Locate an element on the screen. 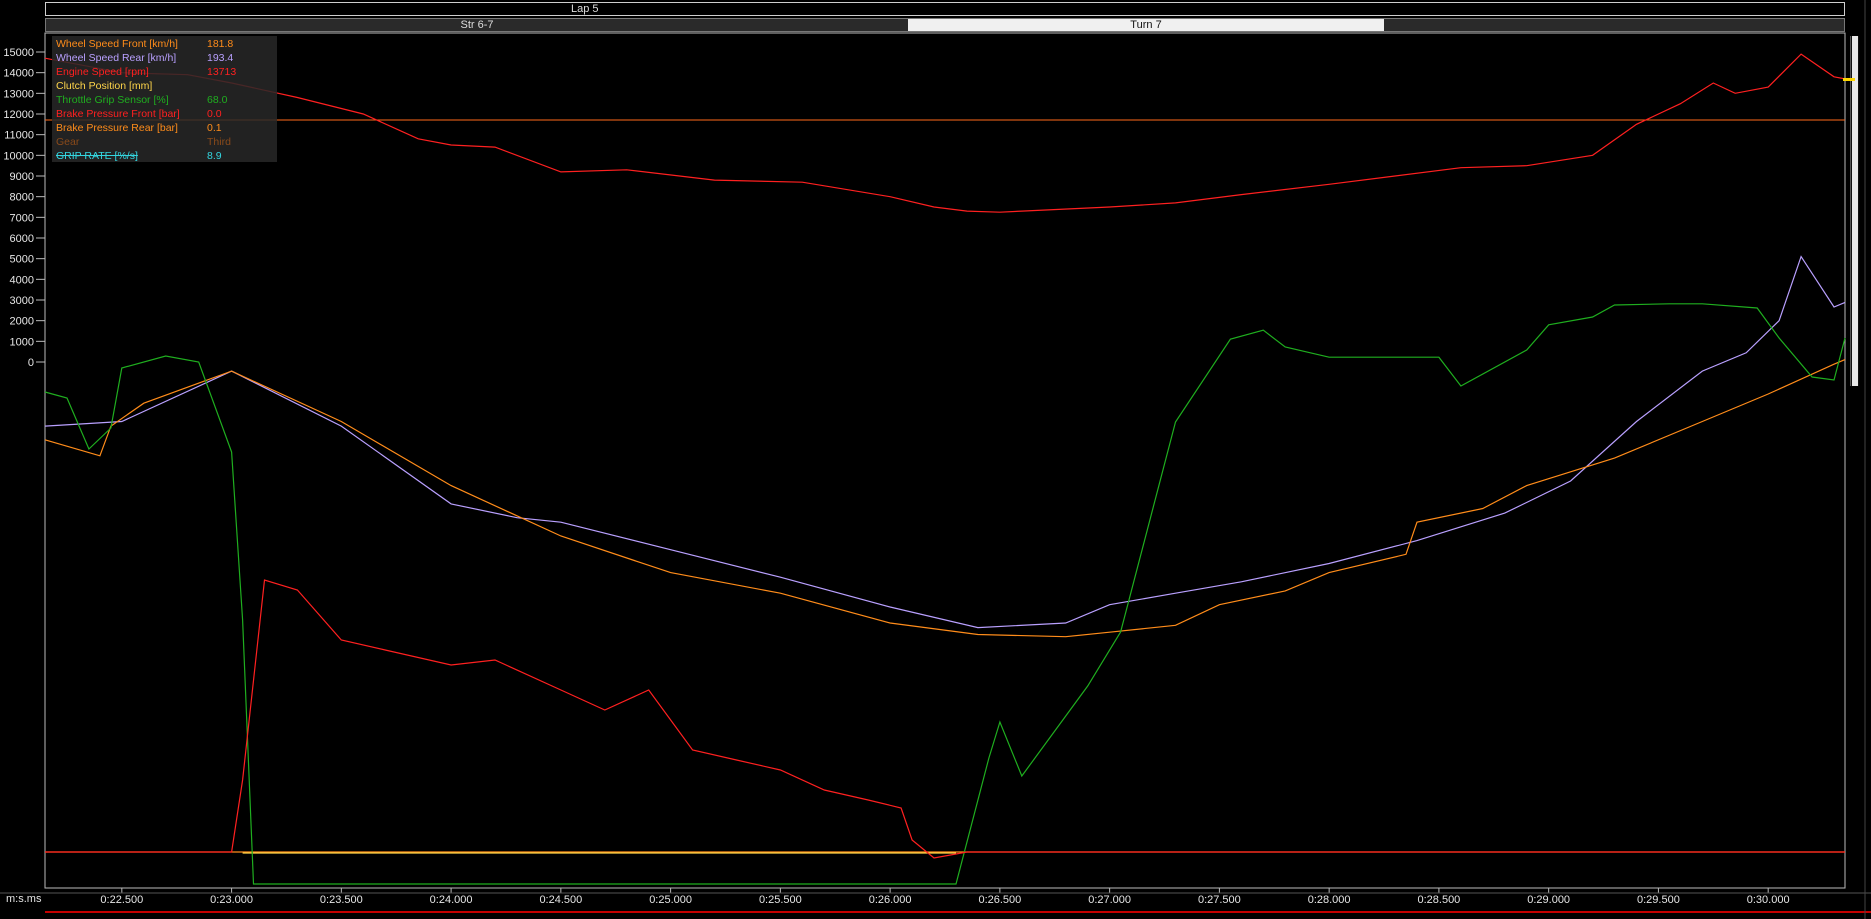 Image resolution: width=1871 pixels, height=919 pixels. x-tick-label: 0:26.500 is located at coordinates (999, 900).